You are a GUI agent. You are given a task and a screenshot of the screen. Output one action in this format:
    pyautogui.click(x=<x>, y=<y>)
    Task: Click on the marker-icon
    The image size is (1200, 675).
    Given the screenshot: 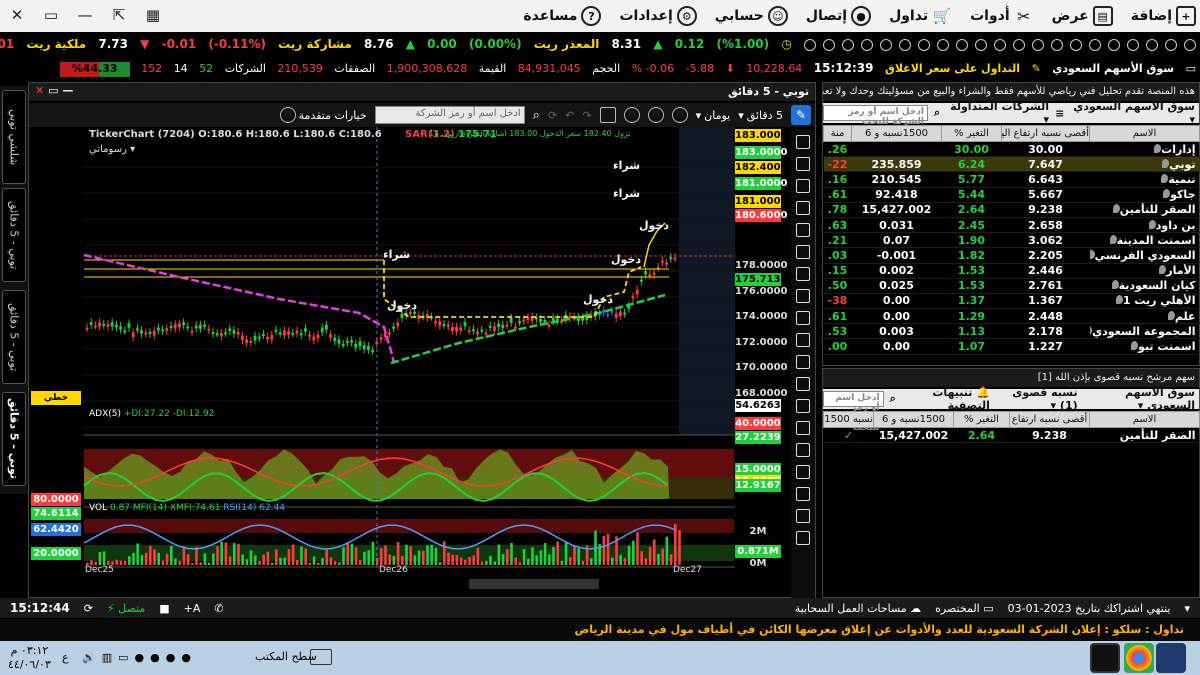 What is the action you would take?
    pyautogui.click(x=803, y=406)
    